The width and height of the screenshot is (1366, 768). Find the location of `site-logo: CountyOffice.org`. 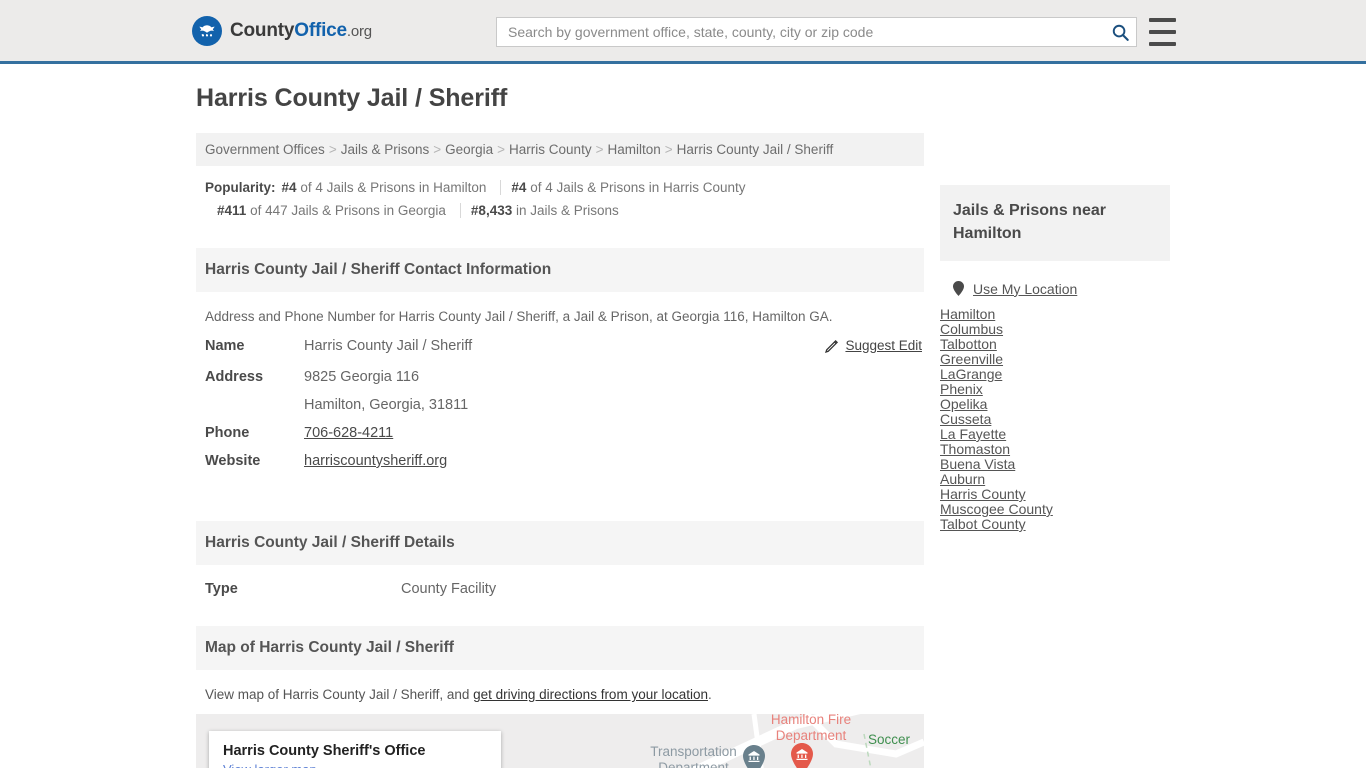

site-logo: CountyOffice.org is located at coordinates (282, 30).